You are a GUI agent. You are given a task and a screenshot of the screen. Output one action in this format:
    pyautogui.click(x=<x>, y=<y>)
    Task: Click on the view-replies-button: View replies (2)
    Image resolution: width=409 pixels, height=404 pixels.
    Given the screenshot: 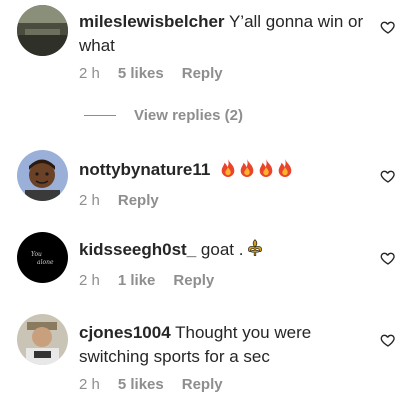 What is the action you would take?
    pyautogui.click(x=163, y=115)
    